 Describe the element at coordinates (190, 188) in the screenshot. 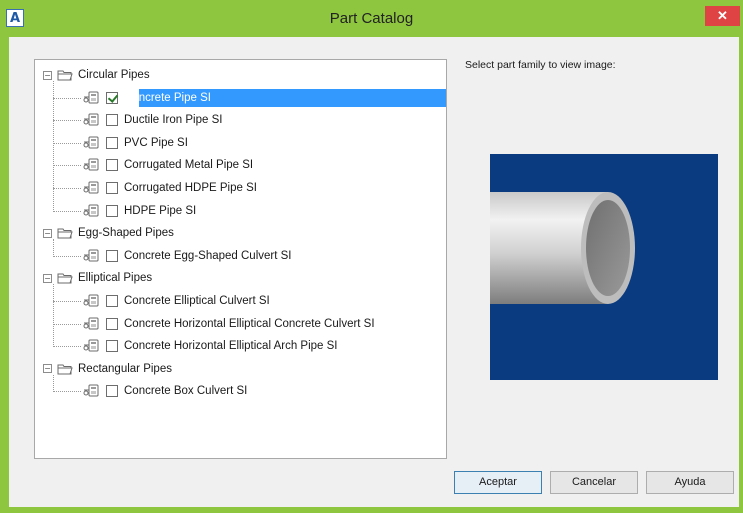

I see `tree-item-label: Corrugated HDPE Pipe SI` at that location.